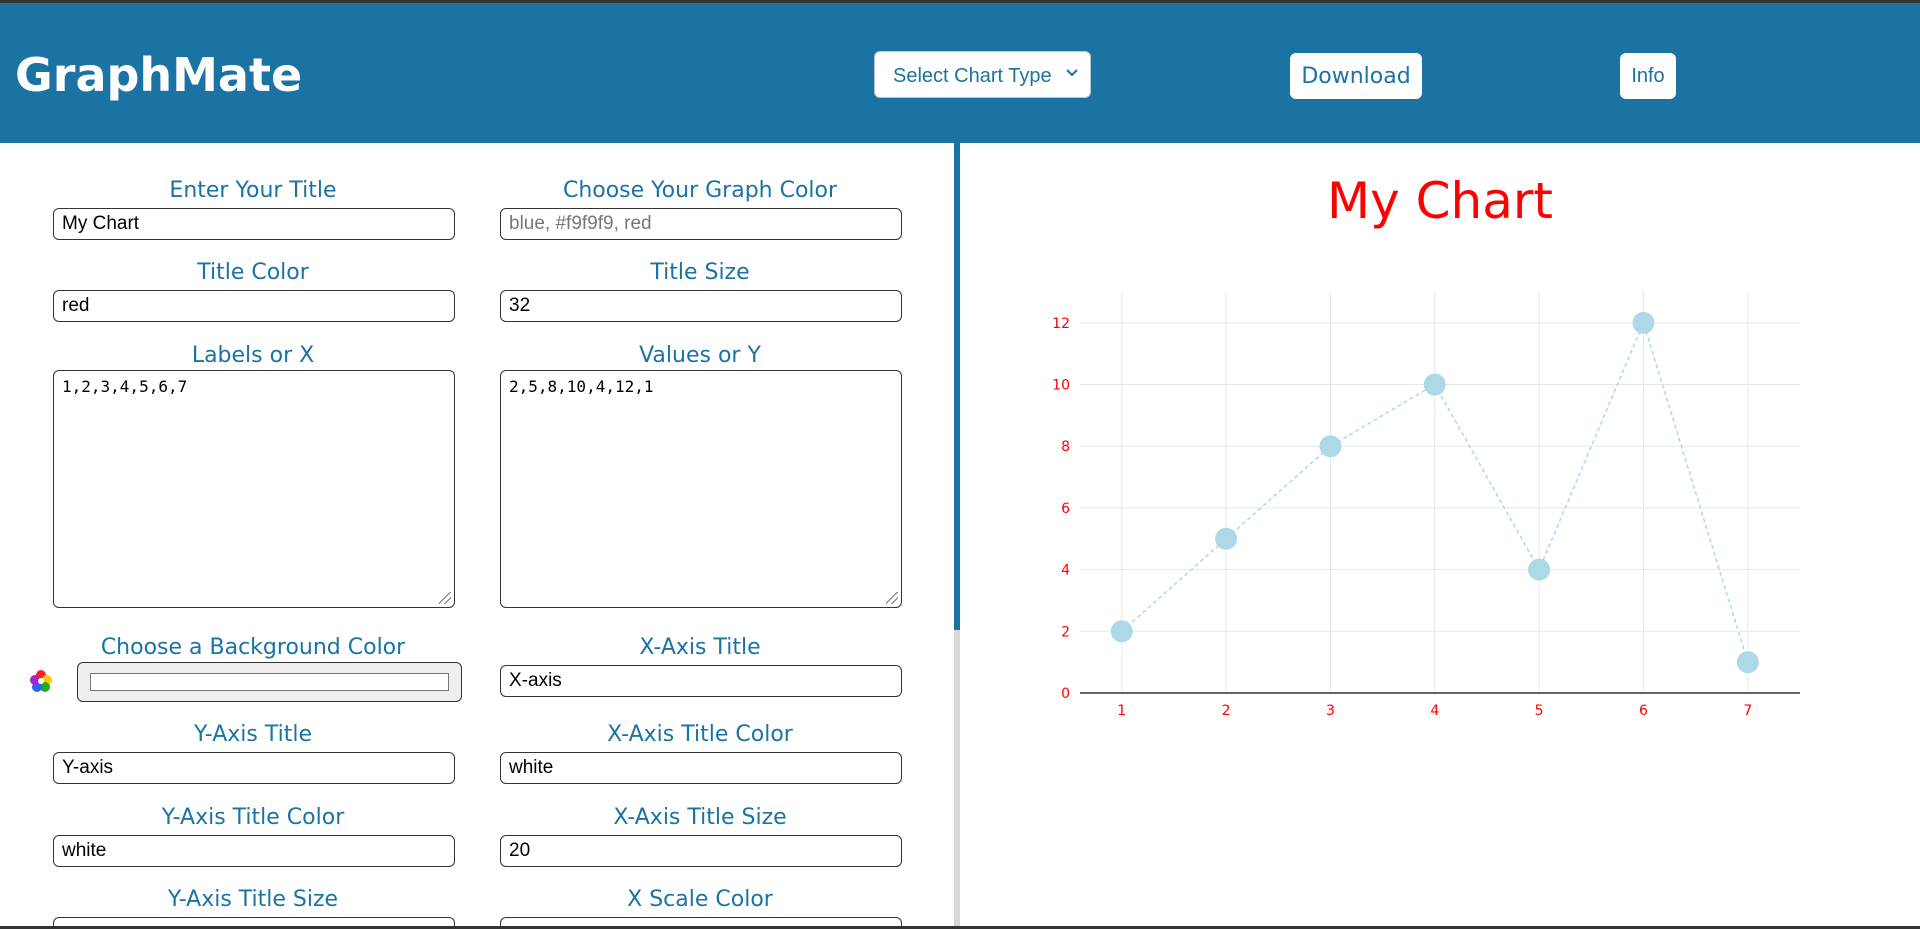 Image resolution: width=1920 pixels, height=929 pixels. What do you see at coordinates (700, 355) in the screenshot?
I see `values-label: Values or Y` at bounding box center [700, 355].